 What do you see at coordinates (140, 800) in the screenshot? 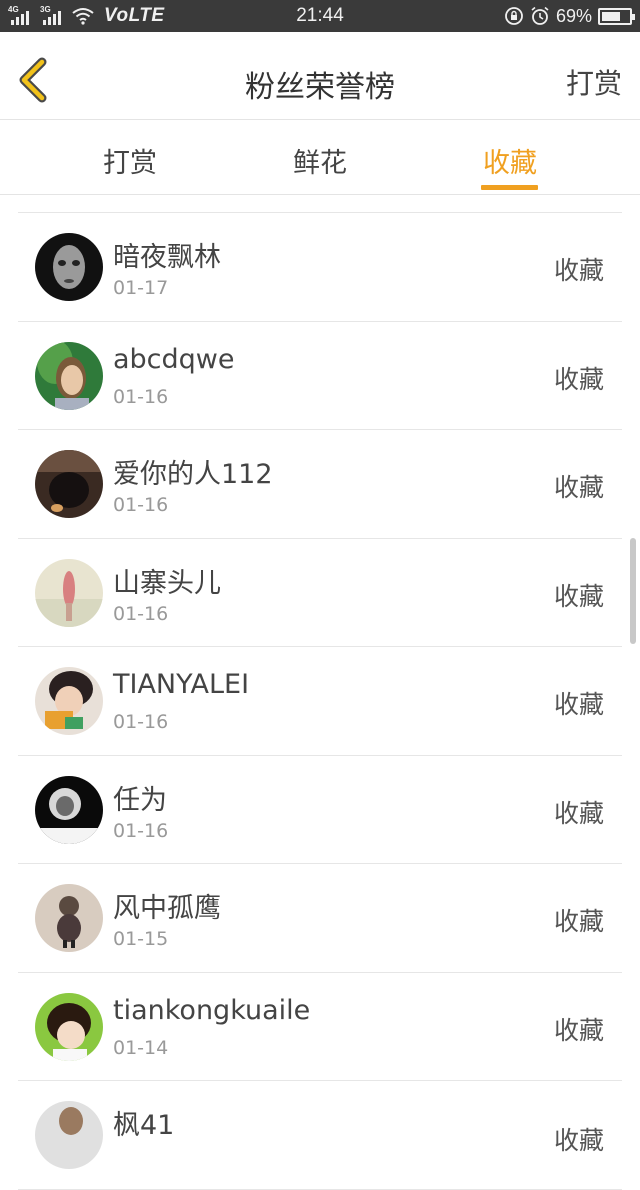
I see `user-name: 任为` at bounding box center [140, 800].